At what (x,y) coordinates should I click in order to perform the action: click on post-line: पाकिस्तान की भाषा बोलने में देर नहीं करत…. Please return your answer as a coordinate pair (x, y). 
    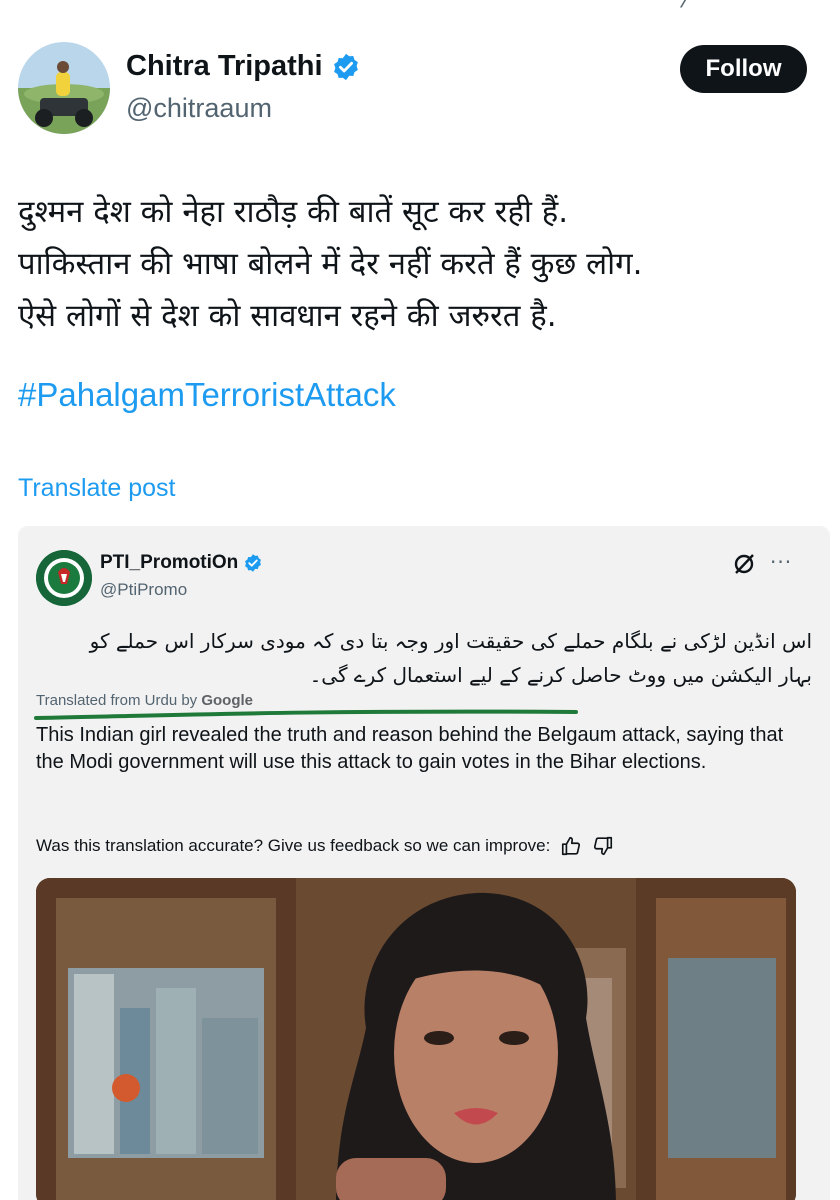
    Looking at the image, I should click on (330, 264).